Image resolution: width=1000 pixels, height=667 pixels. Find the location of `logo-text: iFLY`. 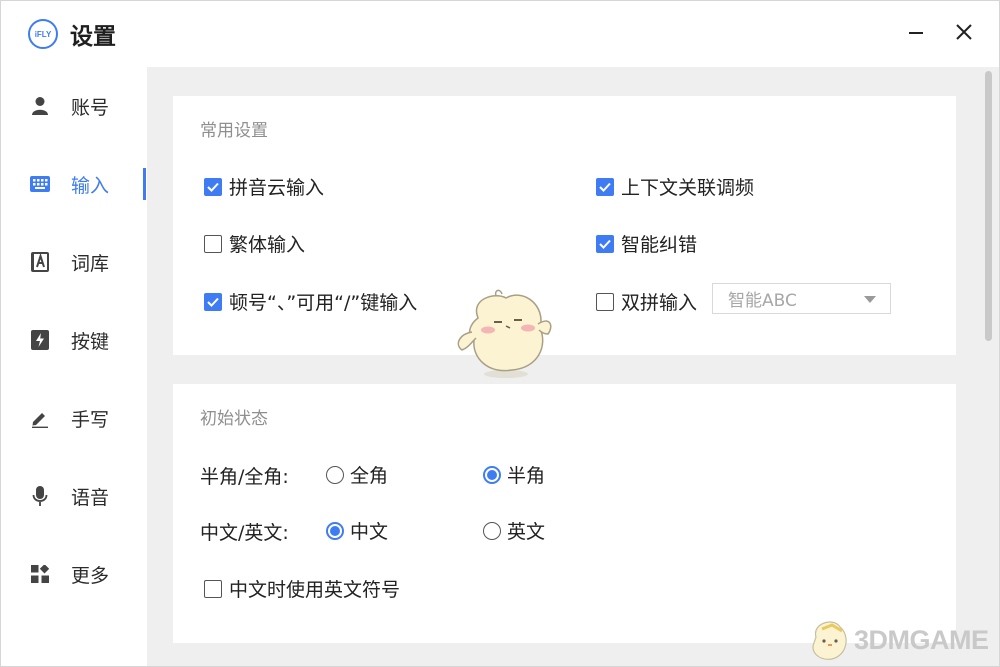

logo-text: iFLY is located at coordinates (43, 34).